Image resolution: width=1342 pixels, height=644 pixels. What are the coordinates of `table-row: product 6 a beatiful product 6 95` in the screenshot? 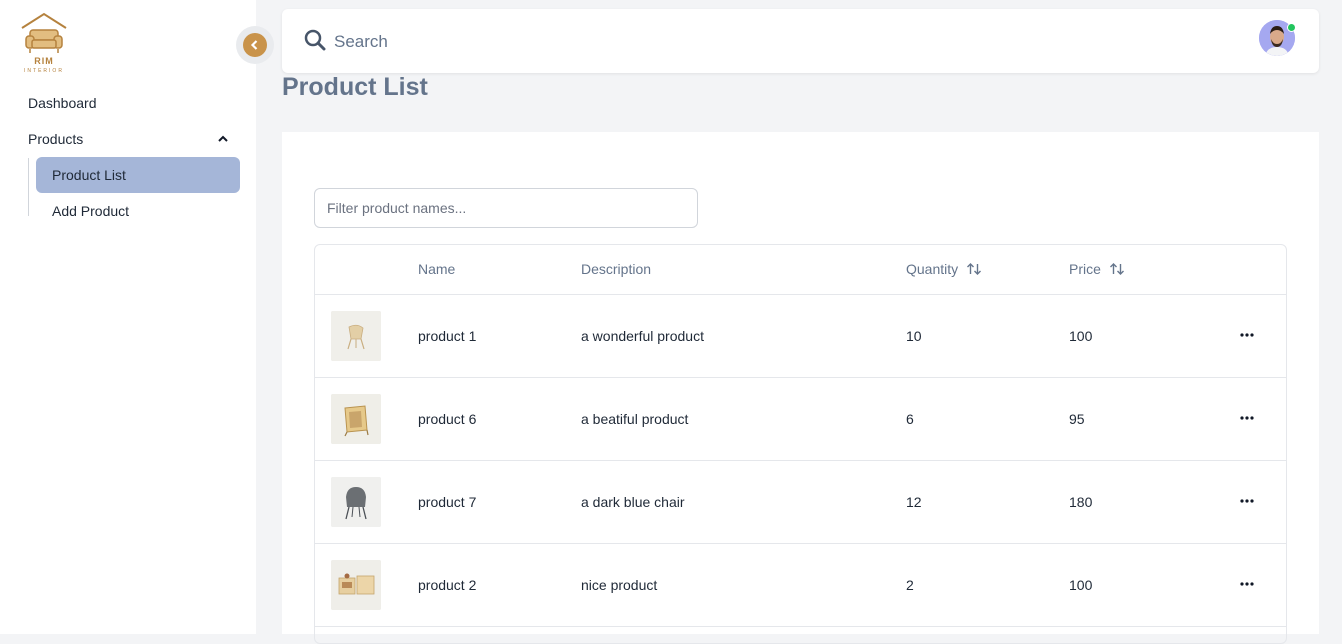 It's located at (800, 419).